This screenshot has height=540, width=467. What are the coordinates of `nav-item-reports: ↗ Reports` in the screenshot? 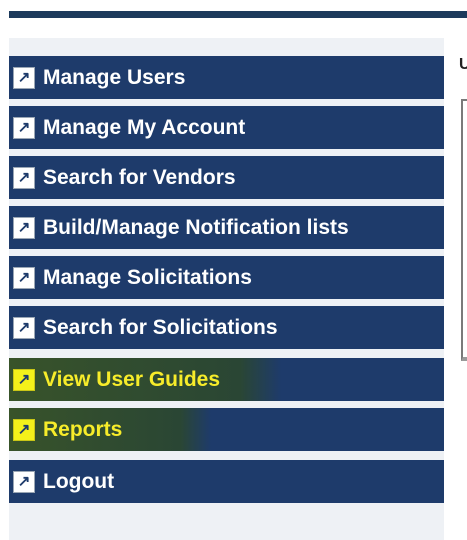 It's located at (226, 429).